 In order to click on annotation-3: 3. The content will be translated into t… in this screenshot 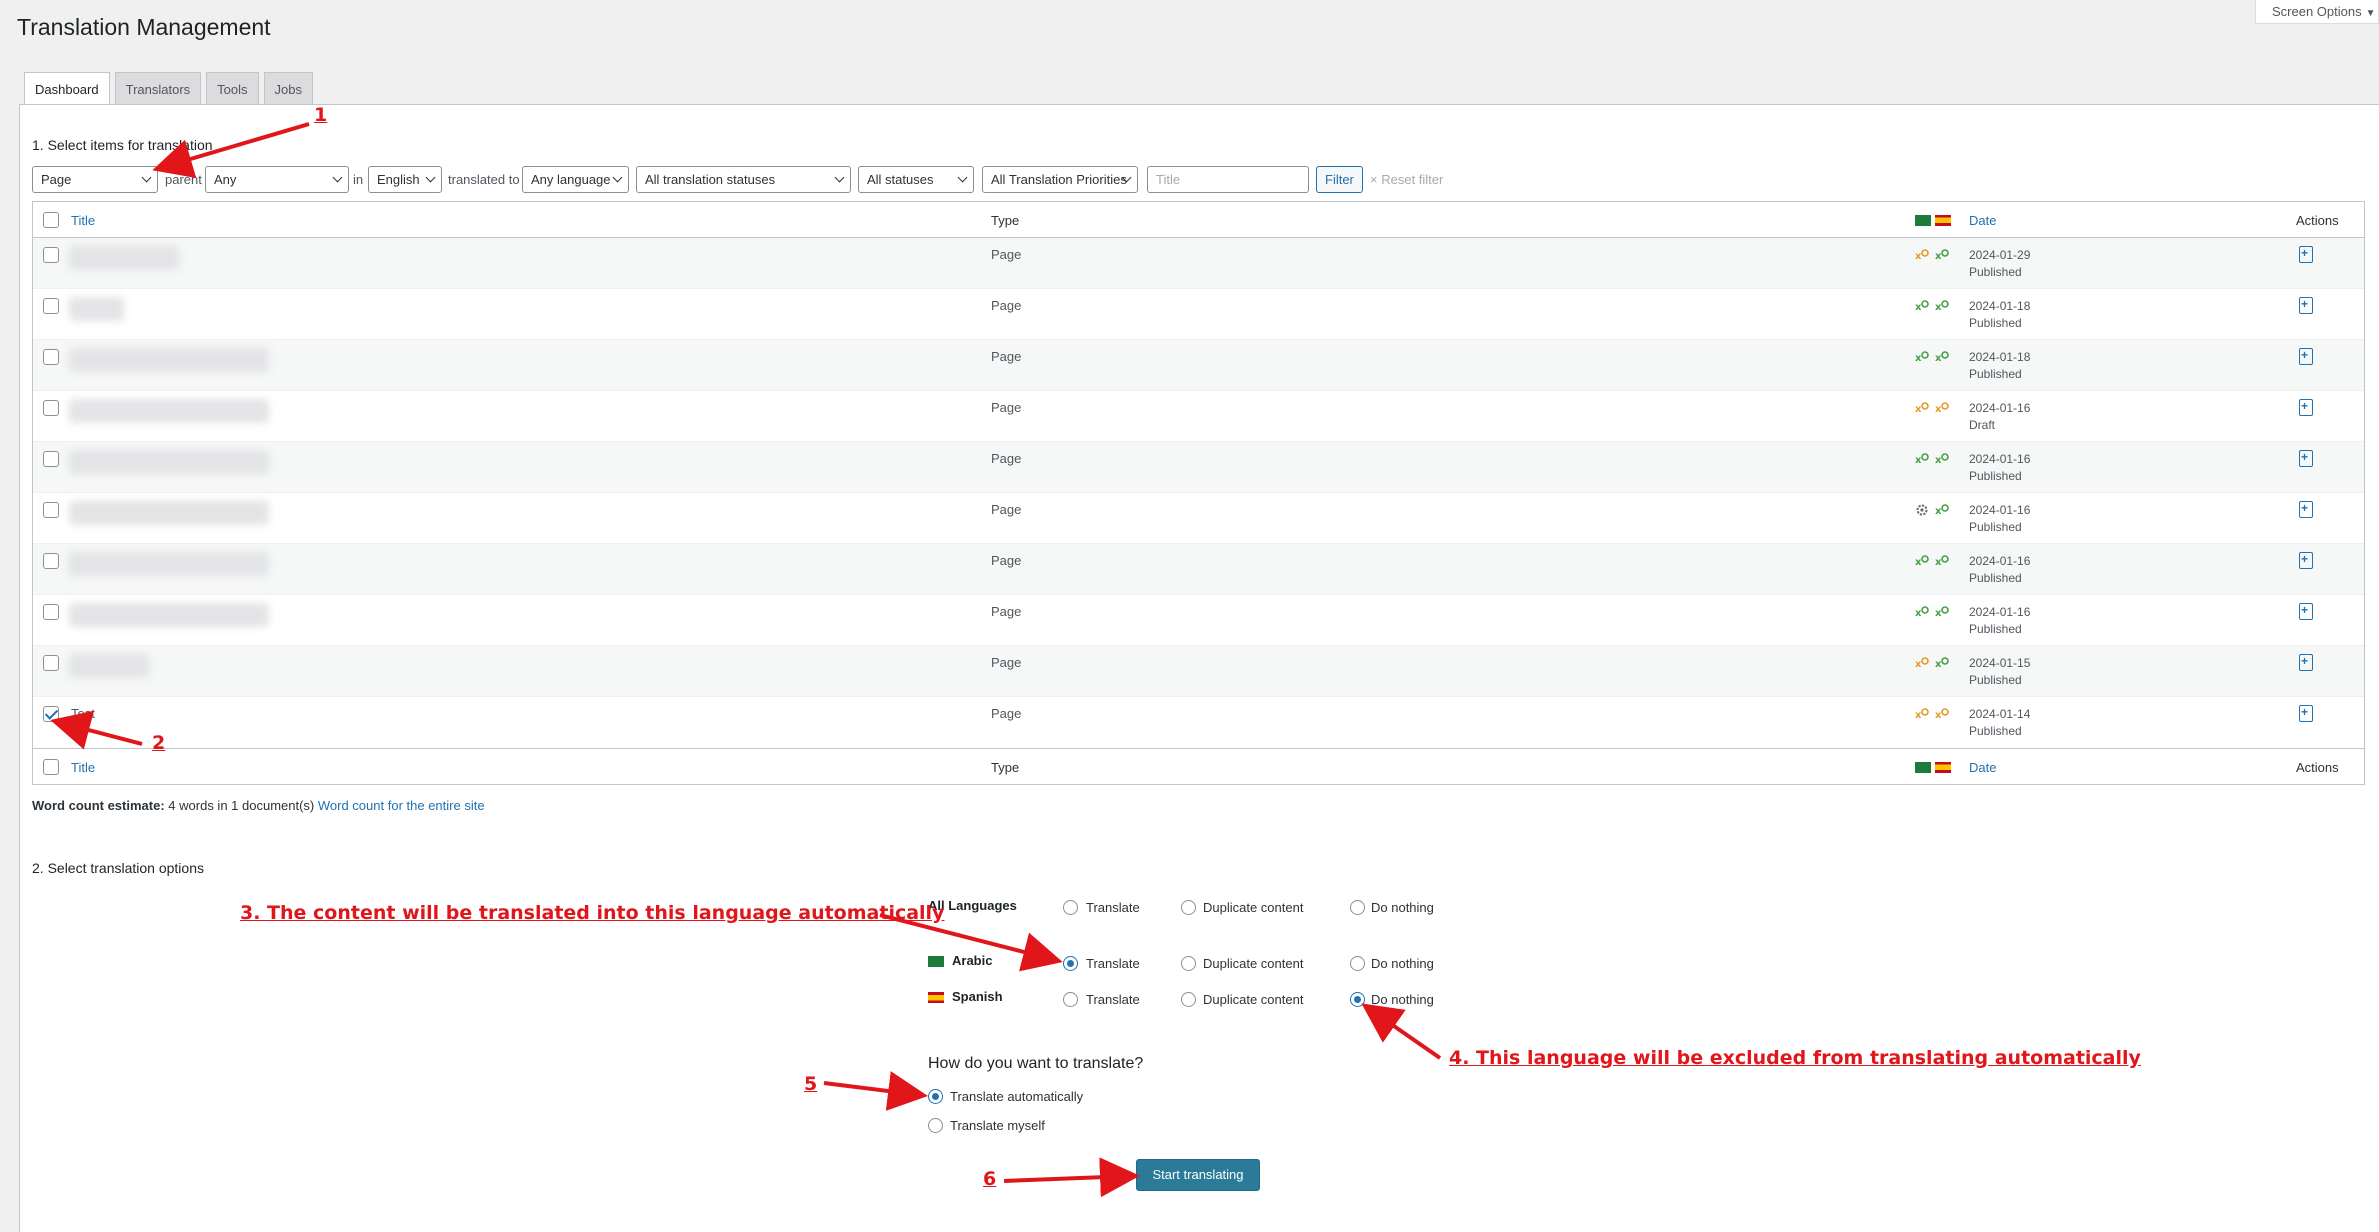, I will do `click(592, 913)`.